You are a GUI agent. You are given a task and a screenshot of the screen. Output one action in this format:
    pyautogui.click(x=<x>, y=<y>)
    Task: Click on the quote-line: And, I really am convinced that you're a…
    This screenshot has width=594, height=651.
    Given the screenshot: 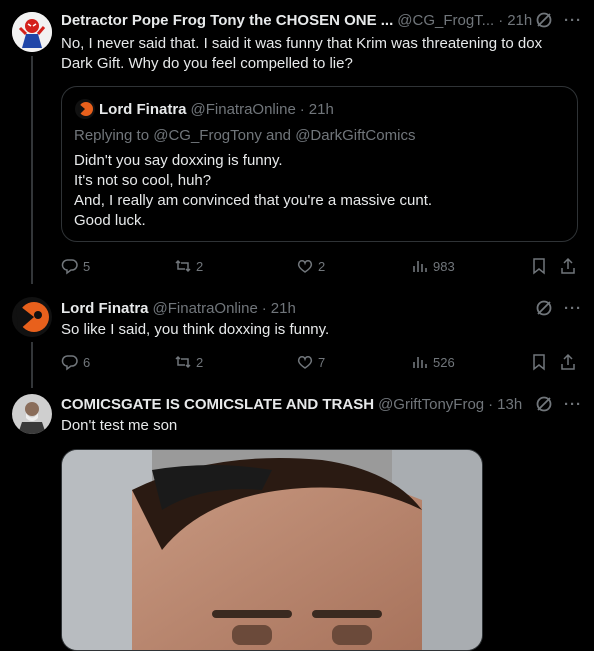 What is the action you would take?
    pyautogui.click(x=253, y=200)
    